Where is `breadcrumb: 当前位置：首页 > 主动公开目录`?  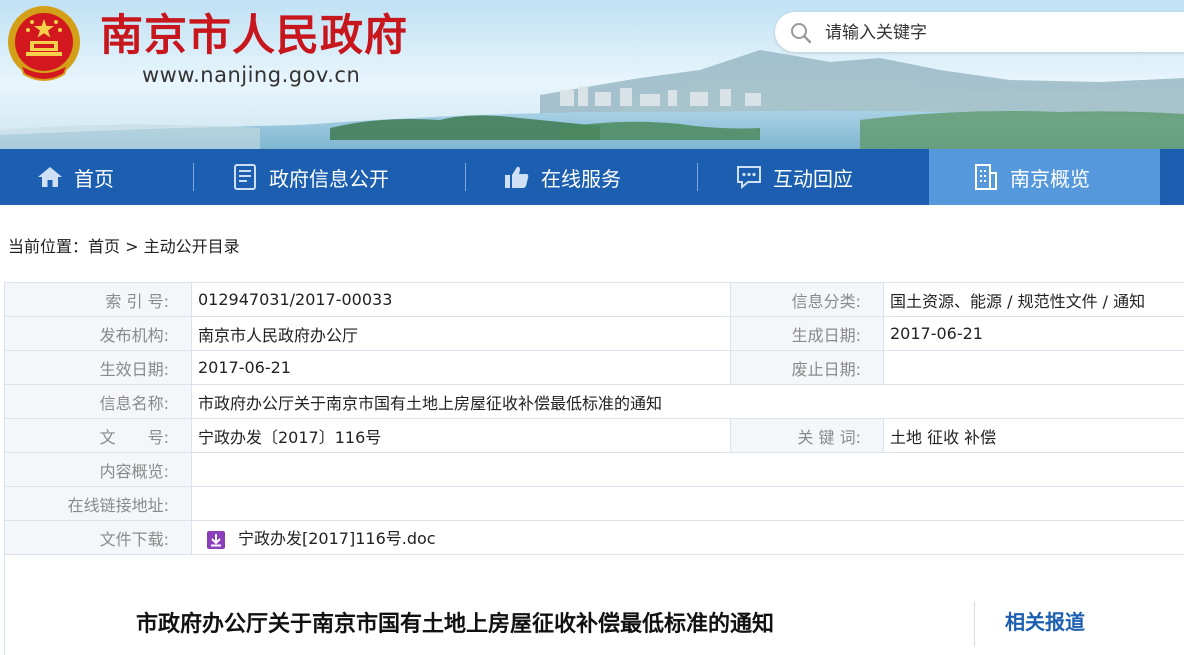 breadcrumb: 当前位置：首页 > 主动公开目录 is located at coordinates (124, 245).